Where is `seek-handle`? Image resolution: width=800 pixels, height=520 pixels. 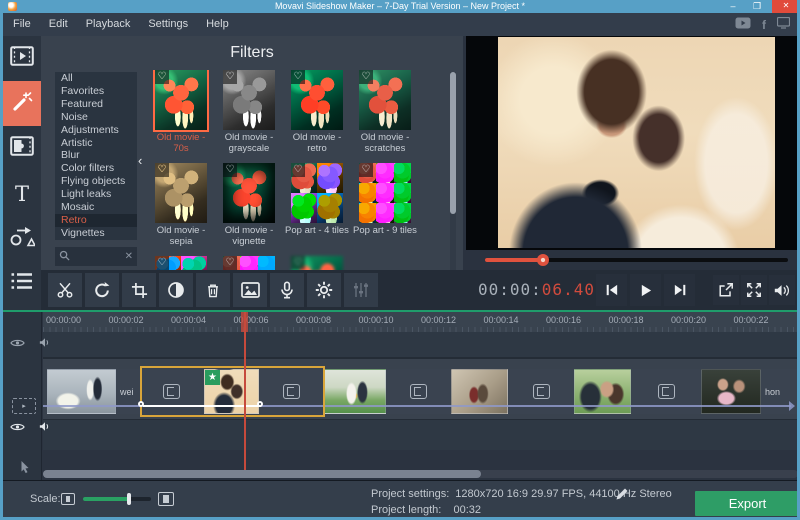 seek-handle is located at coordinates (542, 260).